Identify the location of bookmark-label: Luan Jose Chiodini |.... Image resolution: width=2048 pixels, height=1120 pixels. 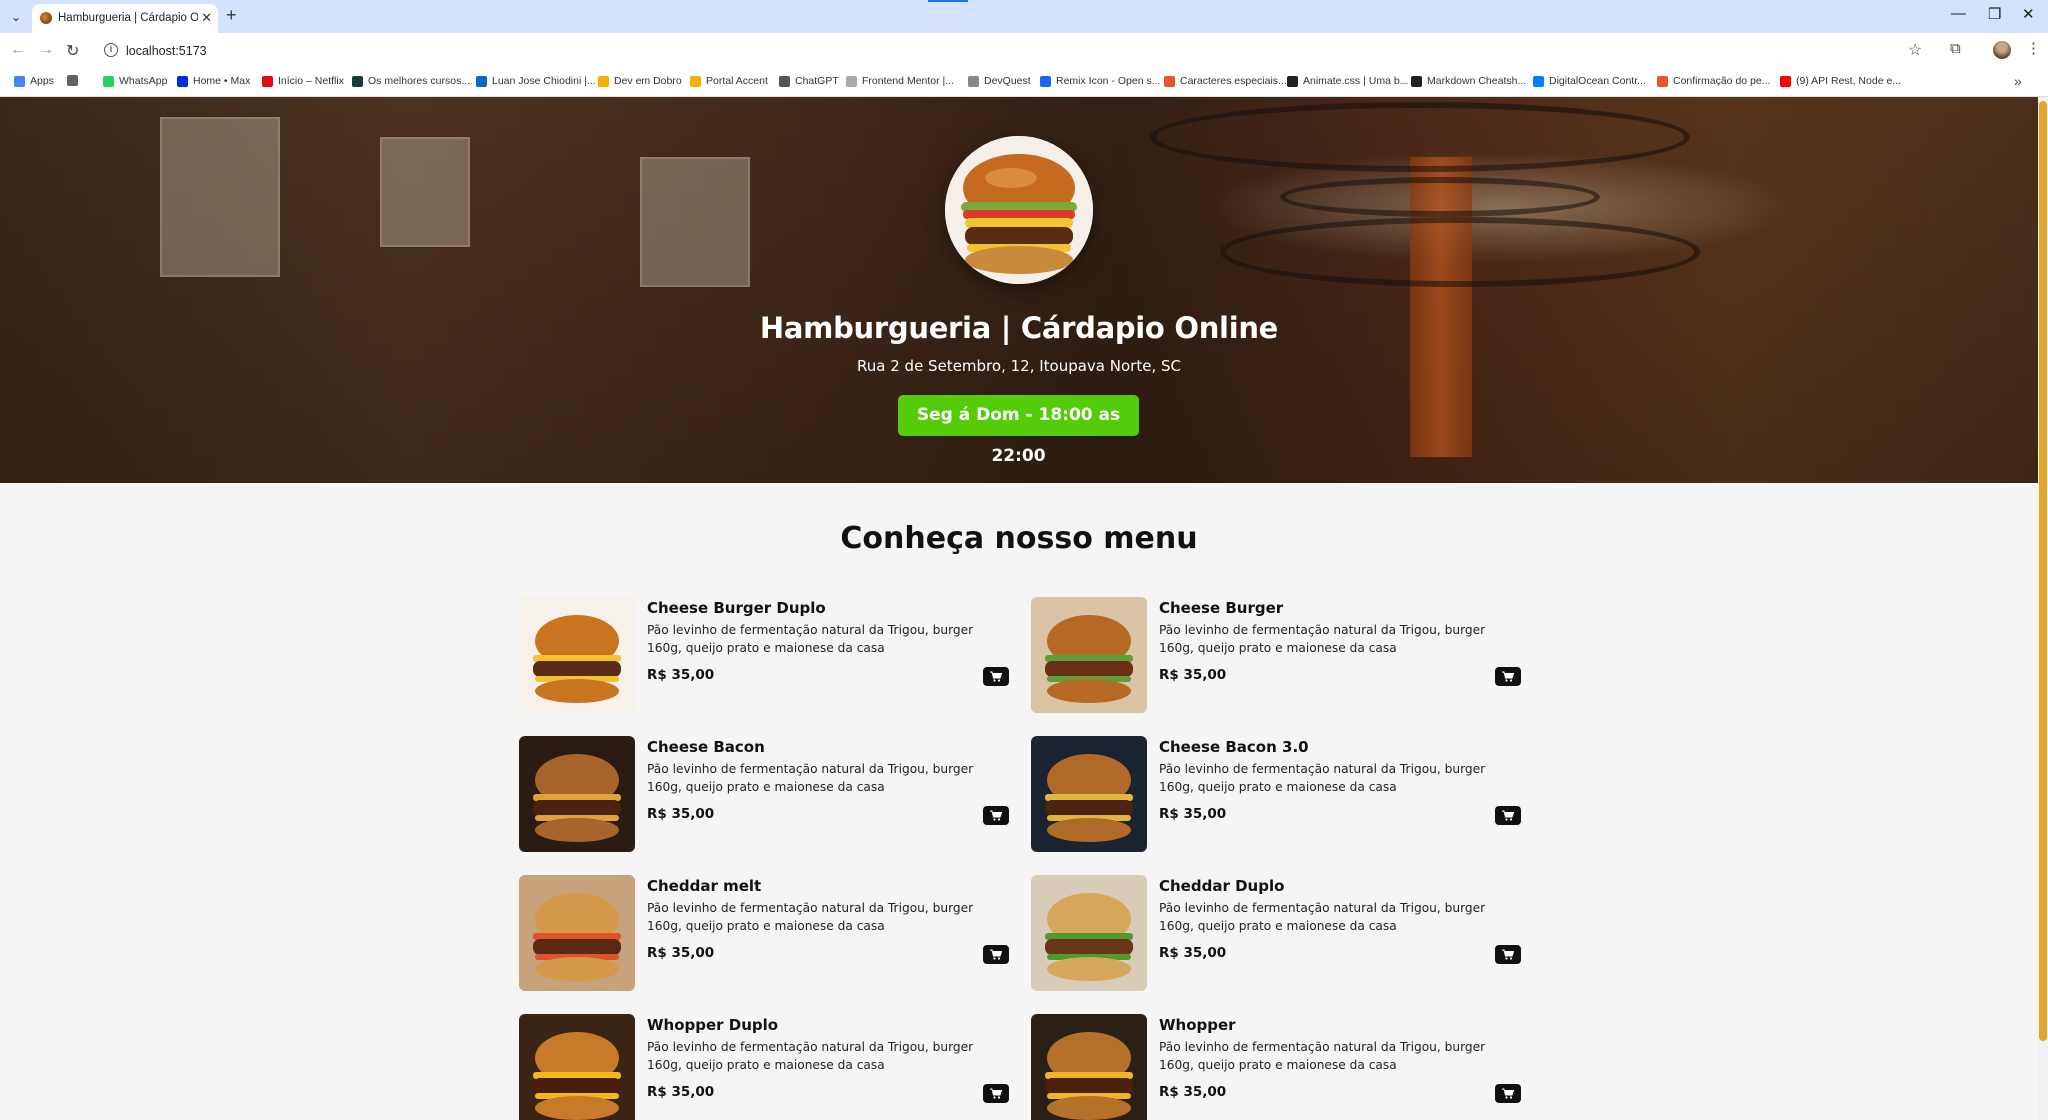
(544, 81).